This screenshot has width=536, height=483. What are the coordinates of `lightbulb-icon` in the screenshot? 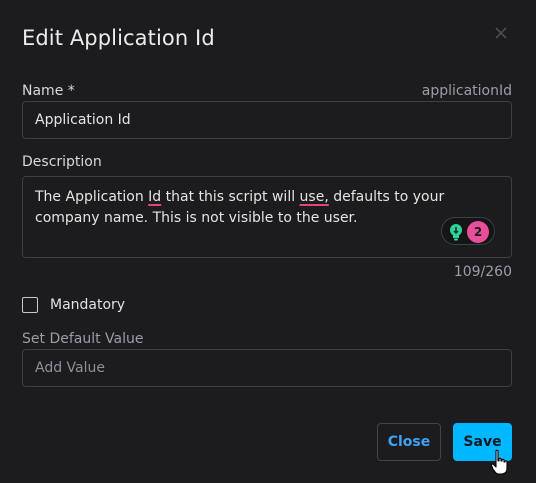 It's located at (456, 232).